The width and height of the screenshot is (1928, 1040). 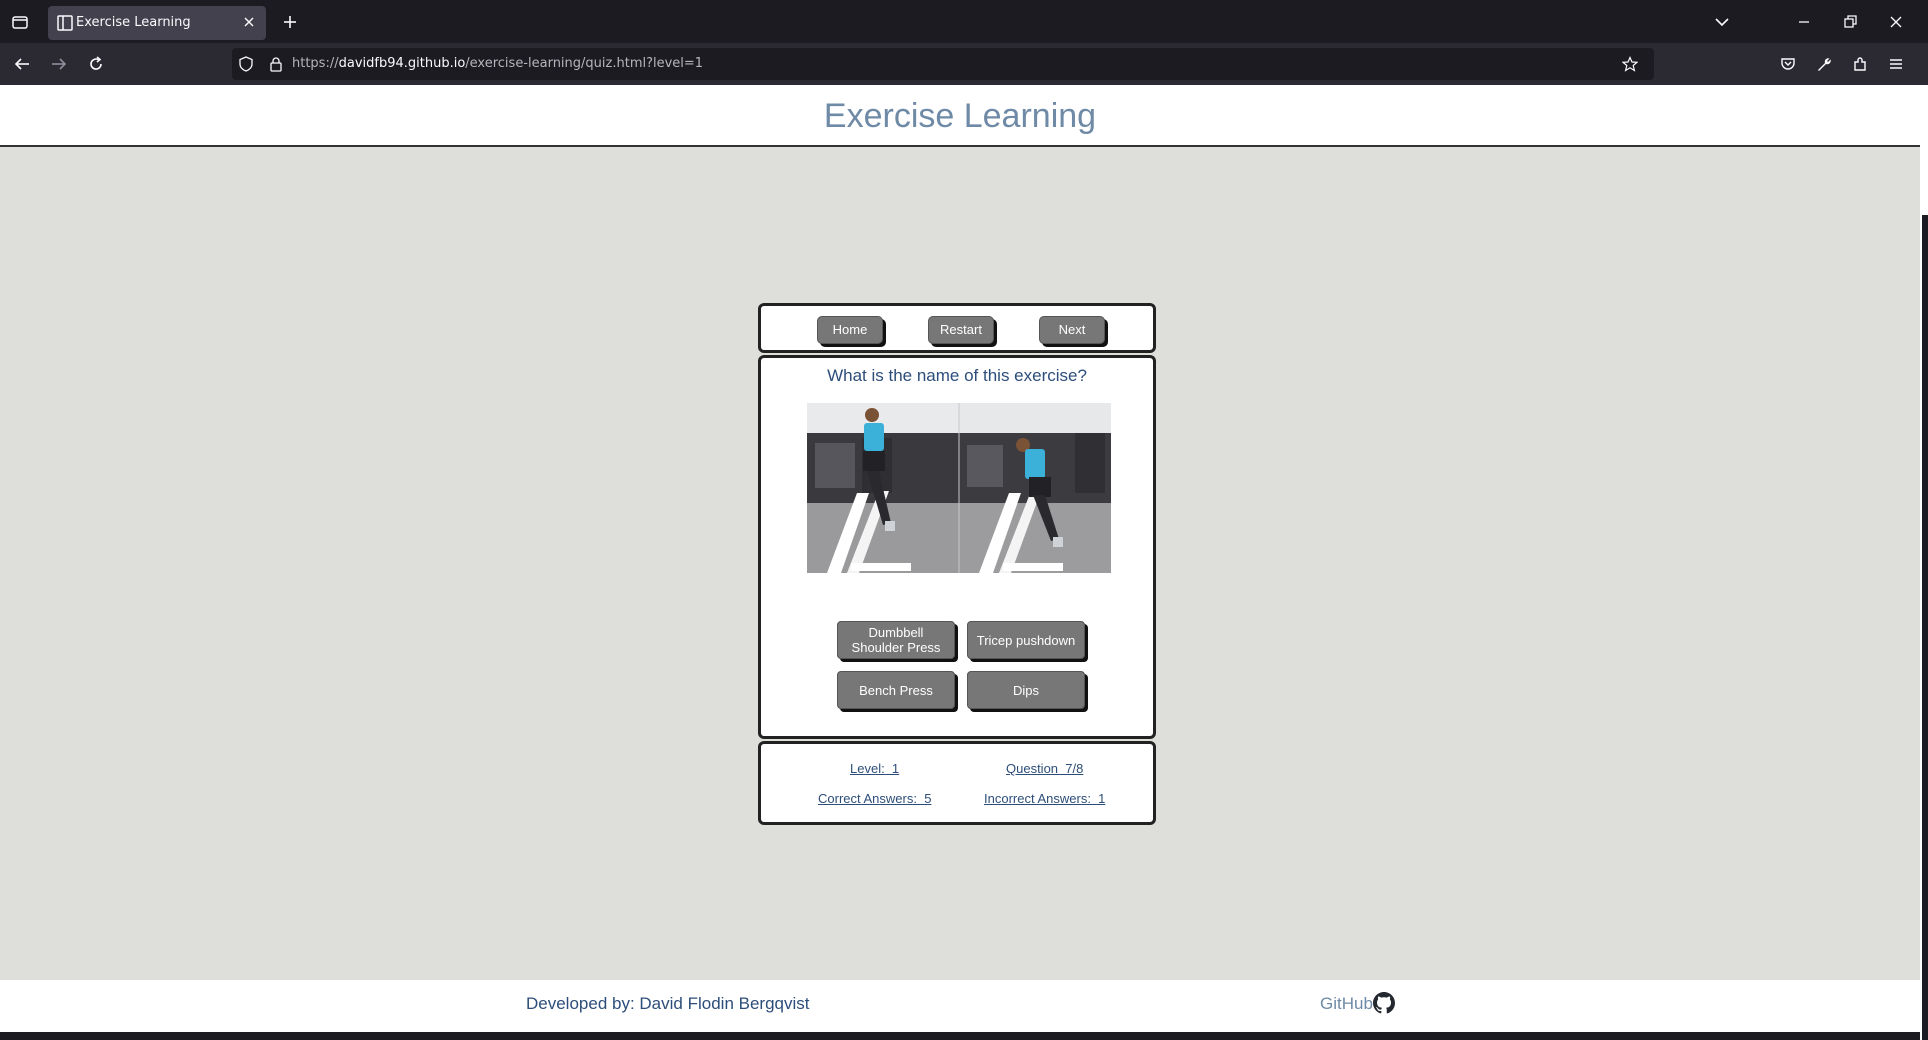 What do you see at coordinates (1026, 690) in the screenshot?
I see `answer-button-4: Dips` at bounding box center [1026, 690].